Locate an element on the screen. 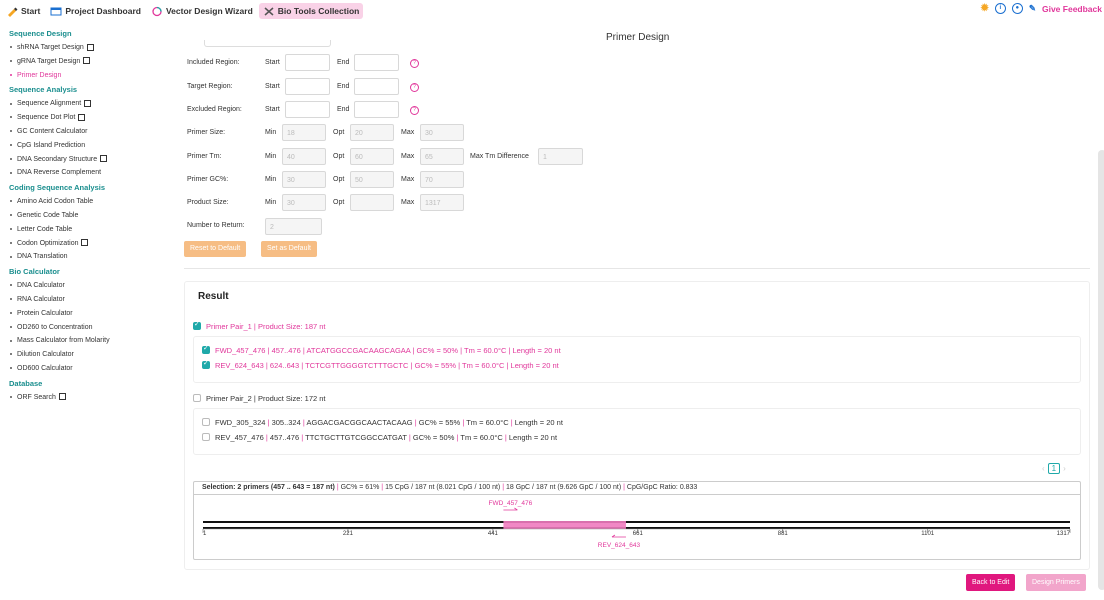  product-size-min-input: 30 is located at coordinates (304, 202).